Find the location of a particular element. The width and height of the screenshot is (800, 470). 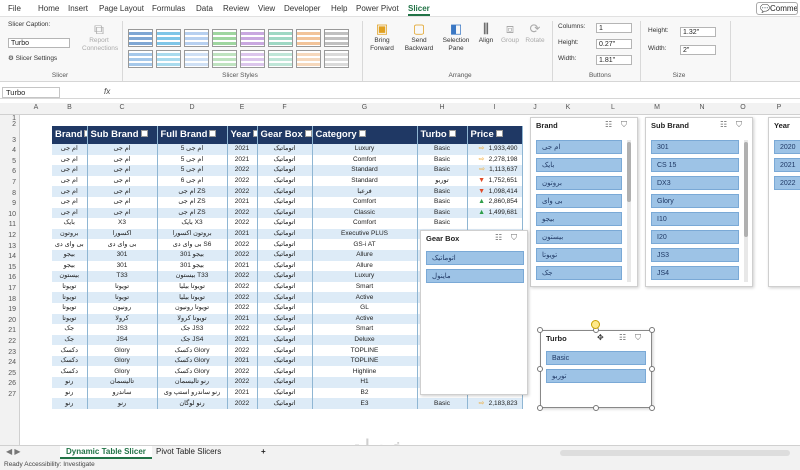

slicer-item: توربو is located at coordinates (596, 376).